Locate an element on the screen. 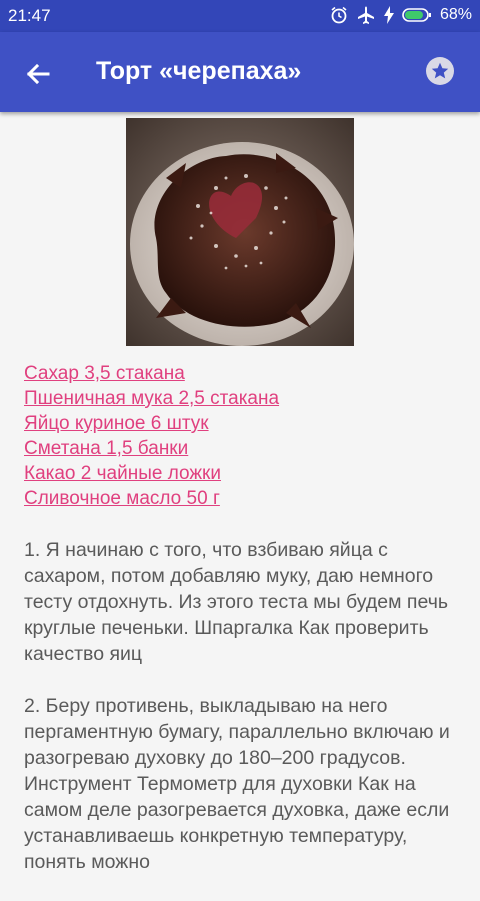 This screenshot has height=901, width=480. battery-percent: 68% is located at coordinates (455, 14).